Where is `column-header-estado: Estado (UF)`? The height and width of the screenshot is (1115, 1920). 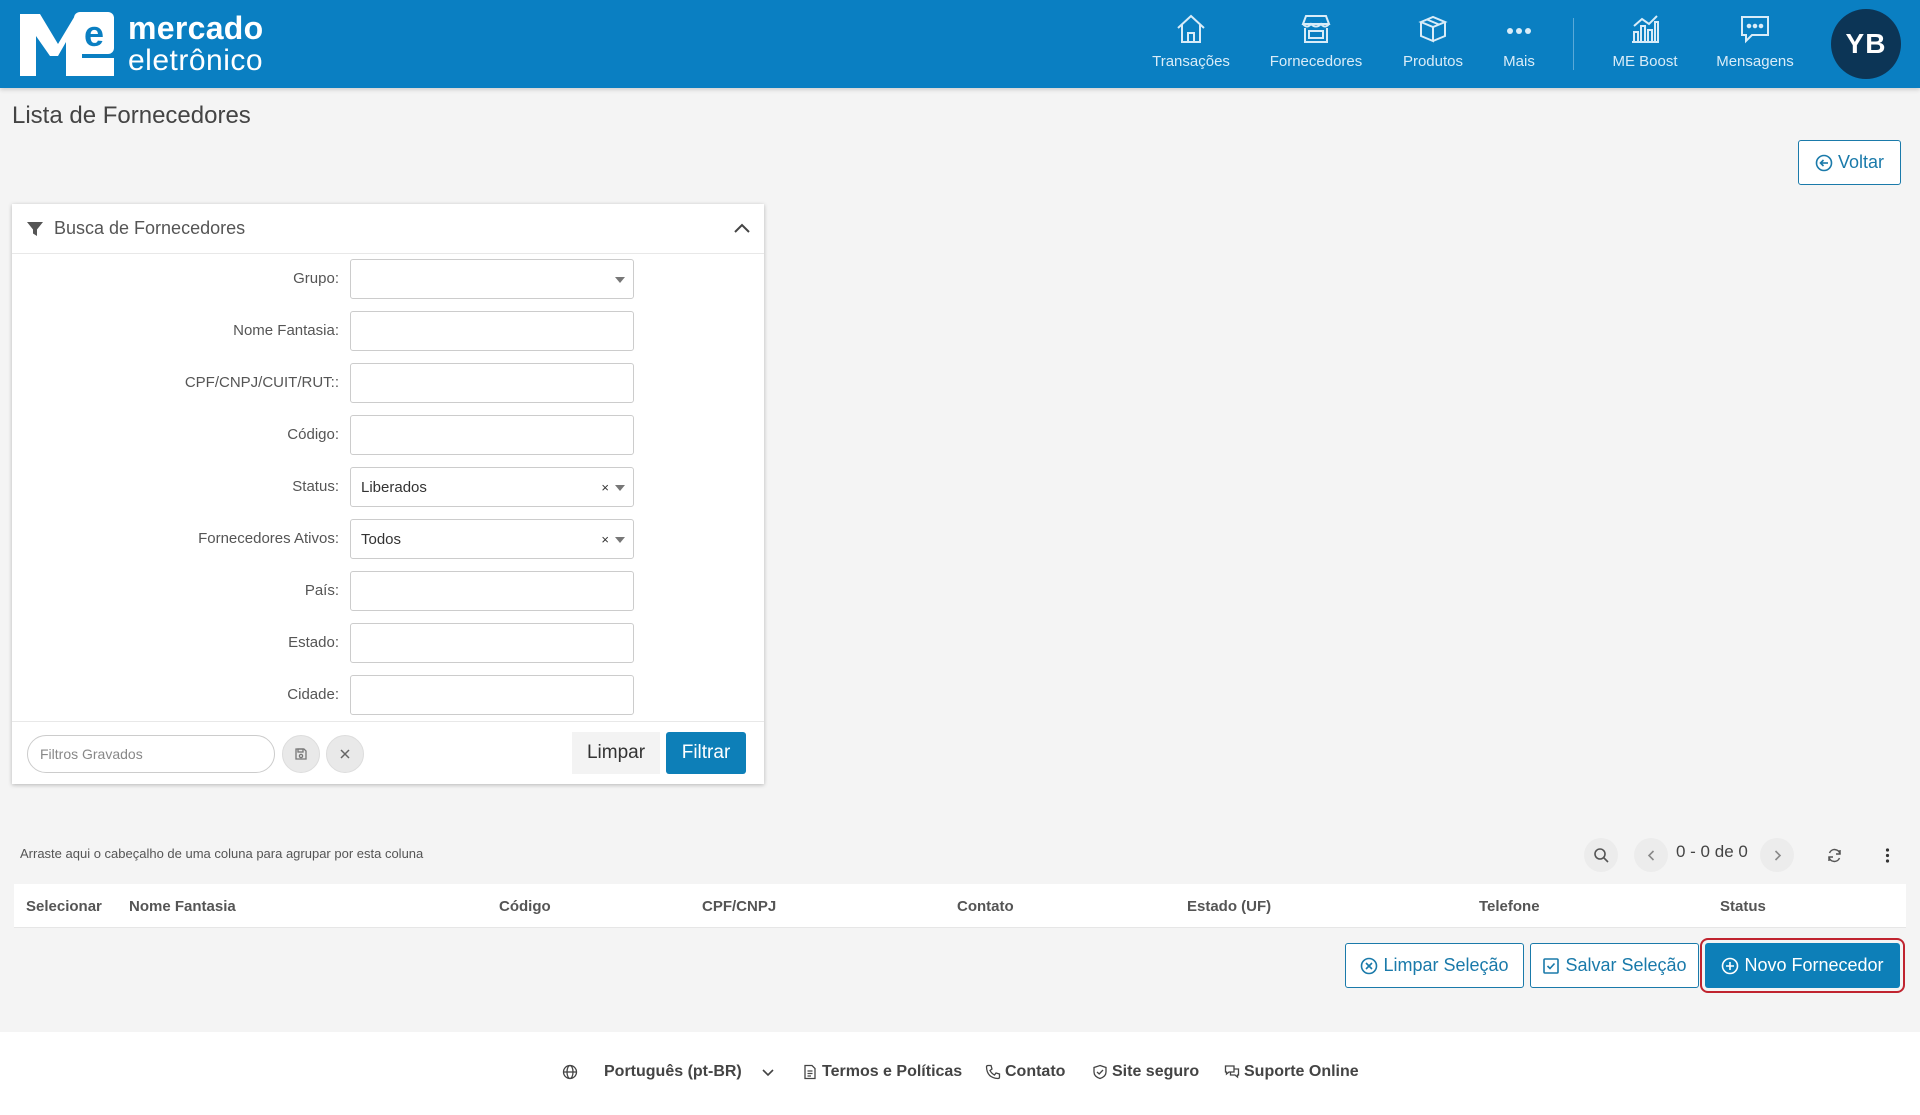 column-header-estado: Estado (UF) is located at coordinates (1229, 906).